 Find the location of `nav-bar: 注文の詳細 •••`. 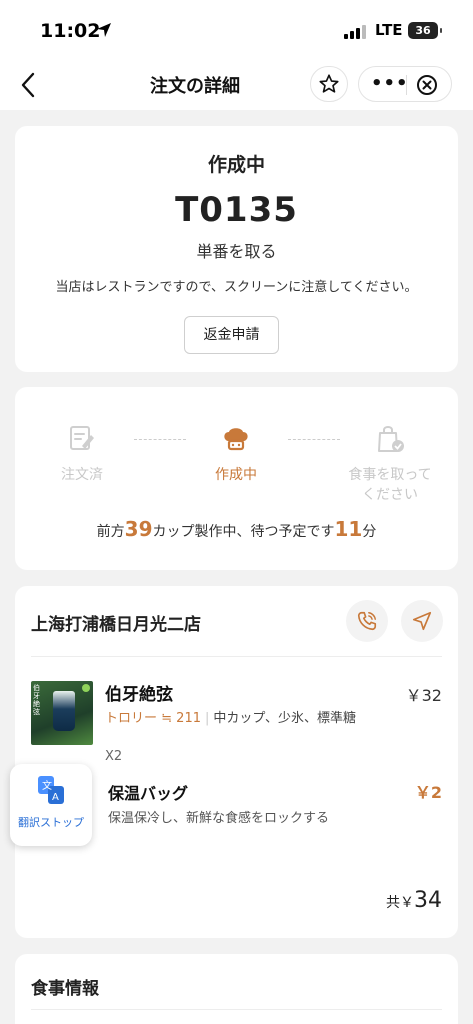

nav-bar: 注文の詳細 ••• is located at coordinates (236, 85).